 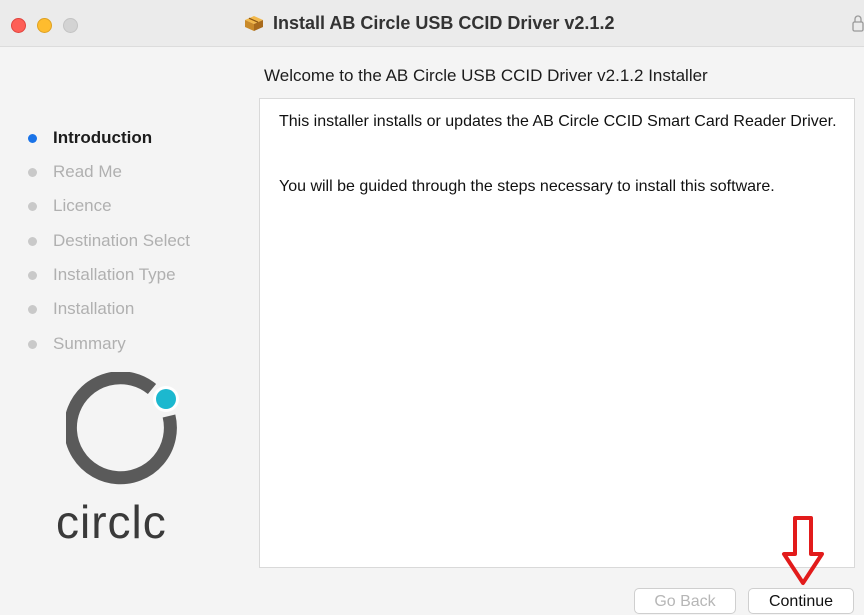 I want to click on window-title: Install AB Circle USB CCID Driver v2.1.2, so click(x=444, y=23).